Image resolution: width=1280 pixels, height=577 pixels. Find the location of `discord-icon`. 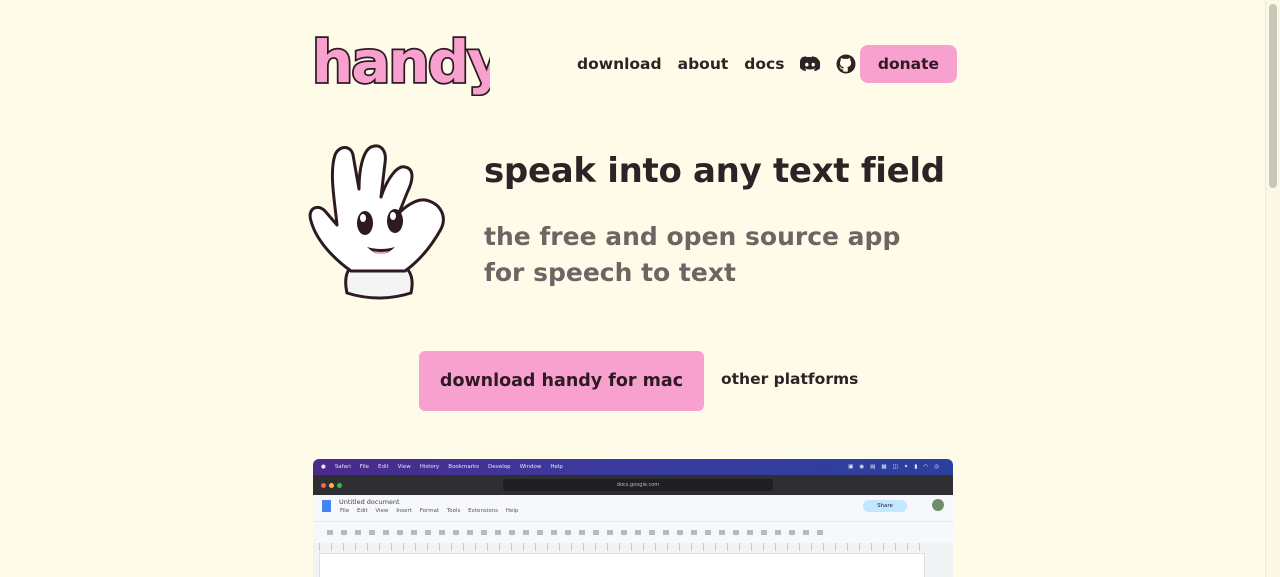

discord-icon is located at coordinates (810, 64).